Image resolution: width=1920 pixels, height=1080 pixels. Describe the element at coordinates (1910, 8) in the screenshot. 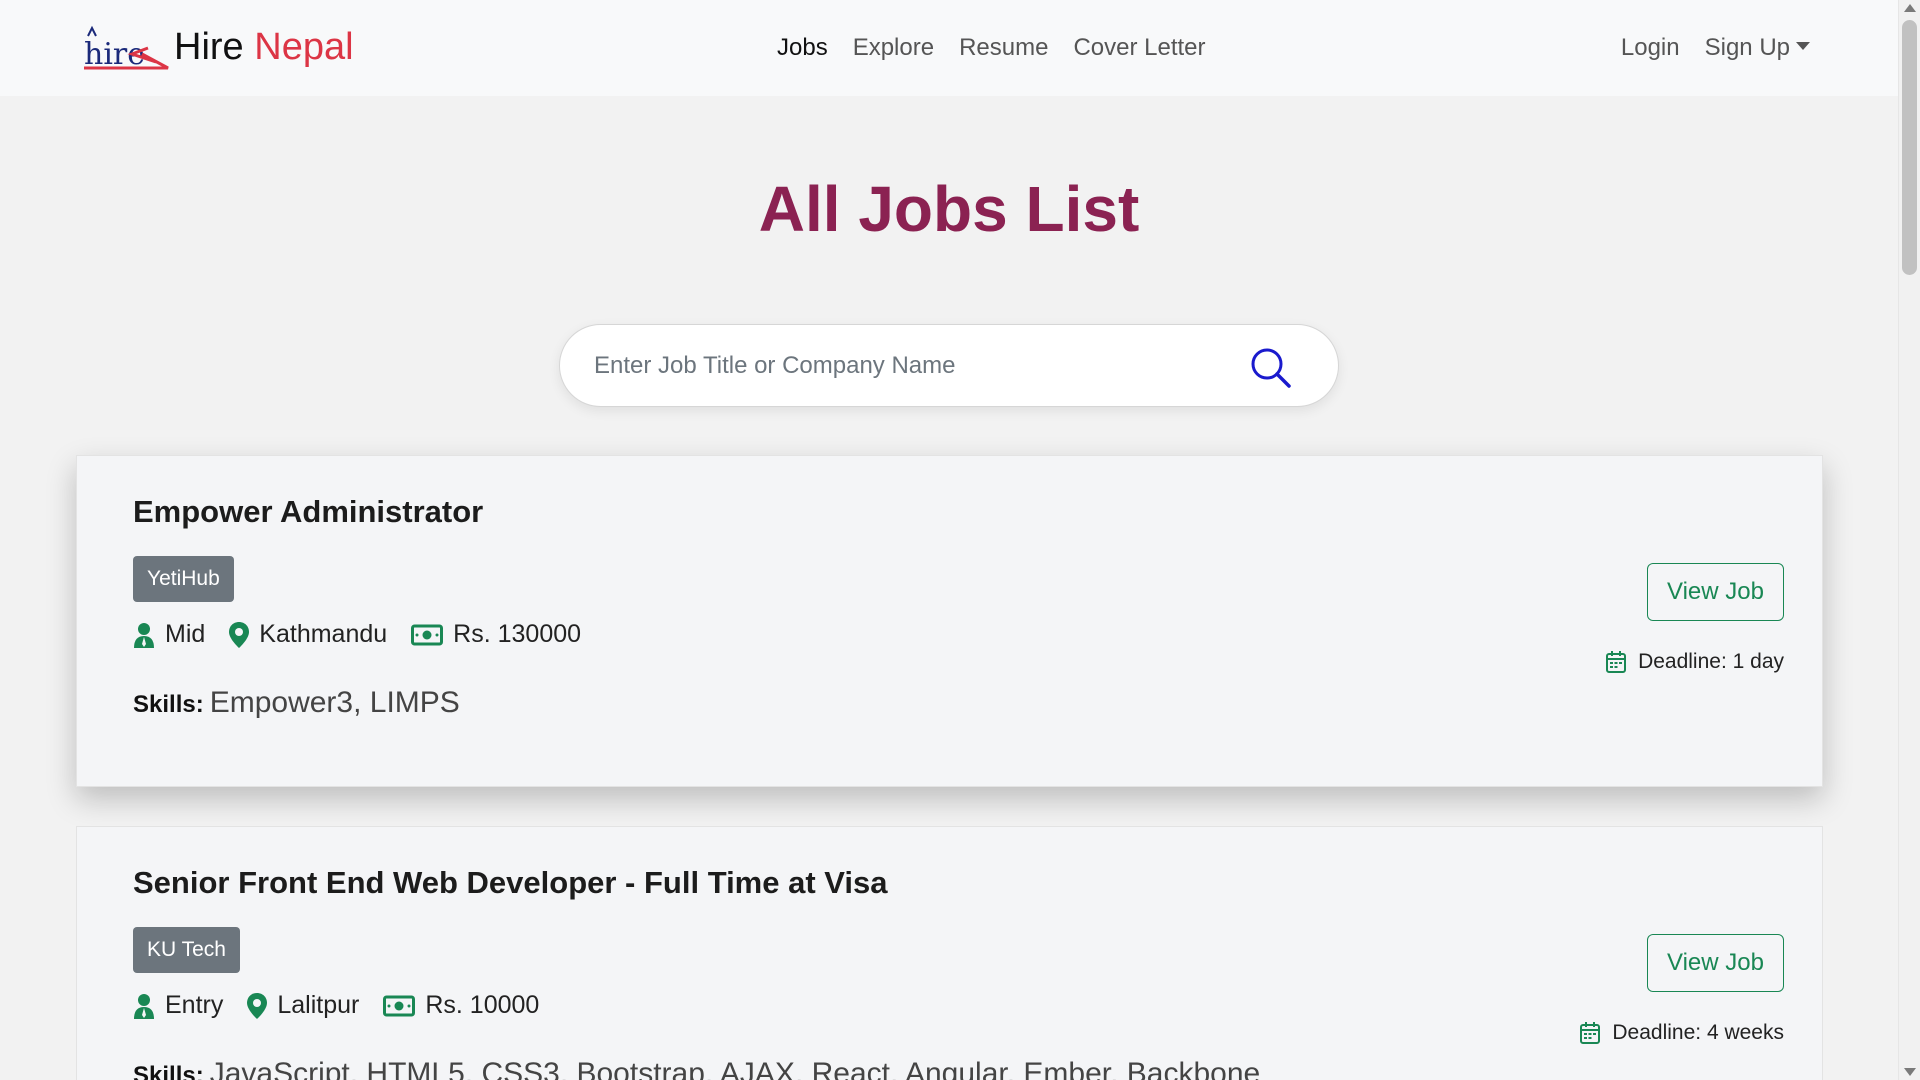

I see `scroll-up-icon` at that location.